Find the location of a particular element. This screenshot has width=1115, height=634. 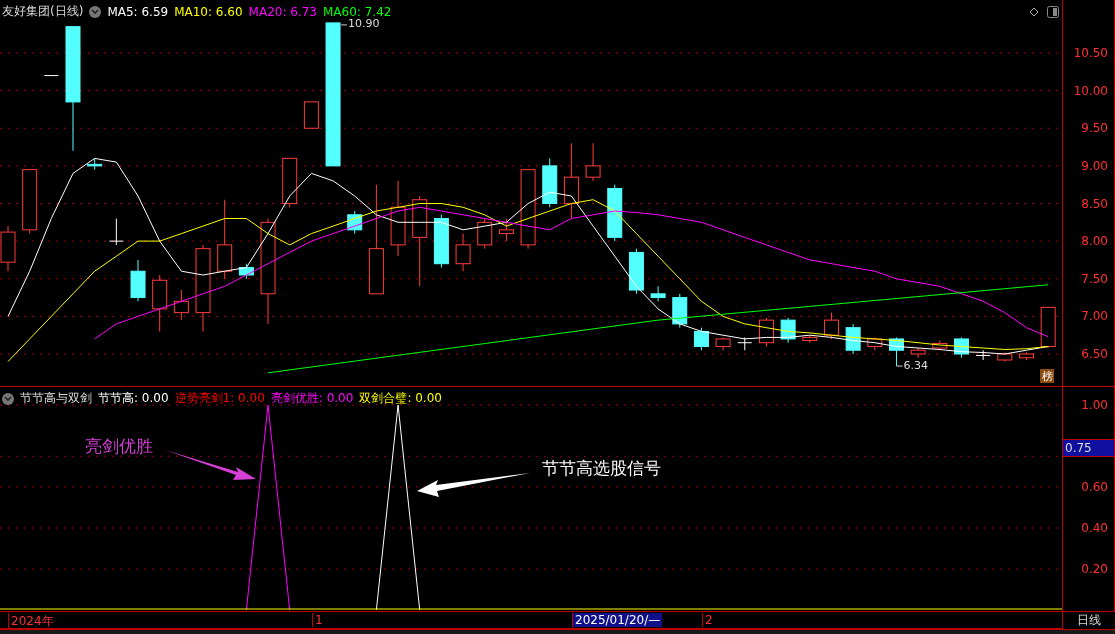

indicator-value: 逆势亮剑1: 0.00 is located at coordinates (219, 398).